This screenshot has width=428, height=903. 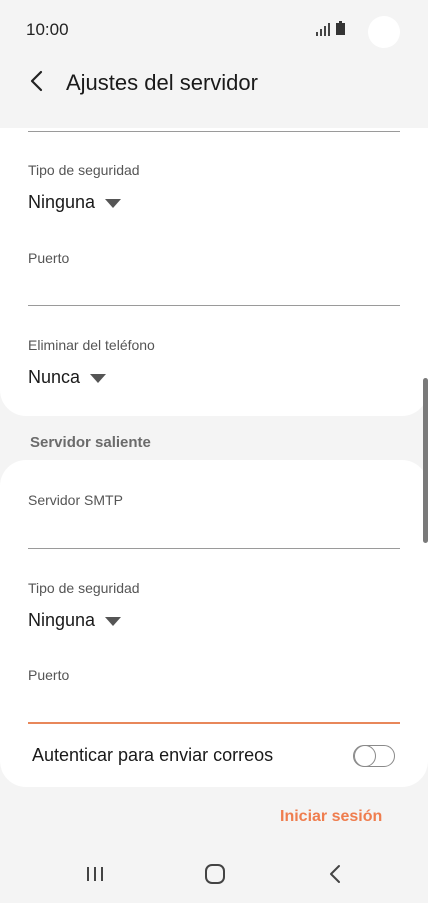 I want to click on smtp-server-label: Servidor SMTP, so click(x=75, y=500).